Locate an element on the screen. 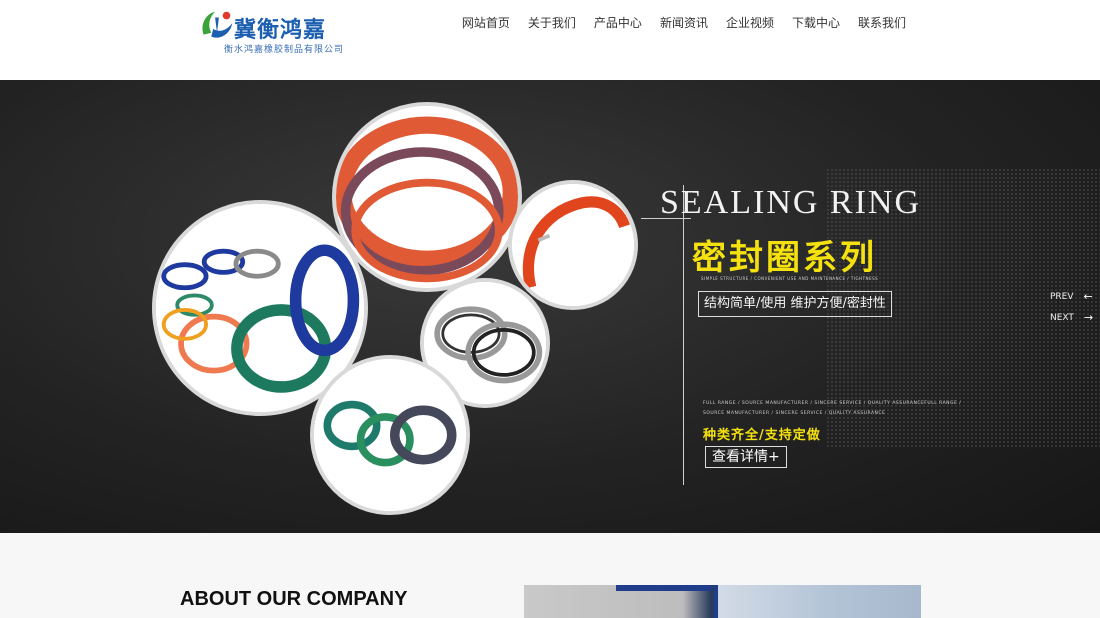 The image size is (1100, 618). banner-feature-box: 结构简单/使用 维护方便/密封性 is located at coordinates (795, 304).